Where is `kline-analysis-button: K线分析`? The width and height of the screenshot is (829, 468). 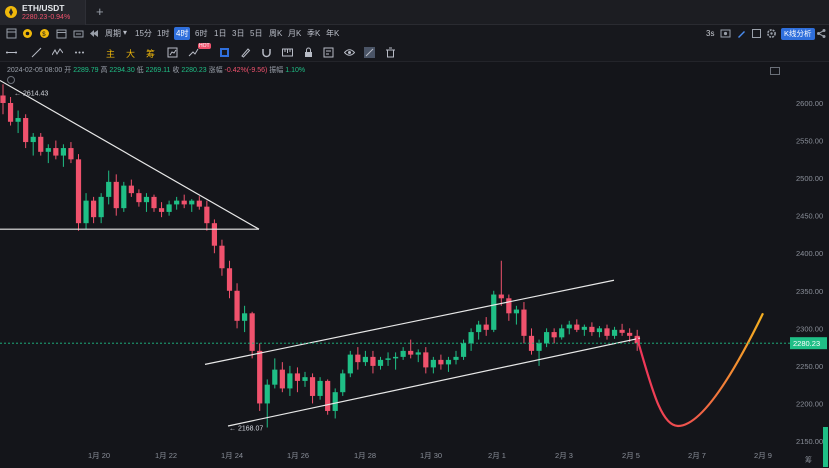 kline-analysis-button: K线分析 is located at coordinates (798, 34).